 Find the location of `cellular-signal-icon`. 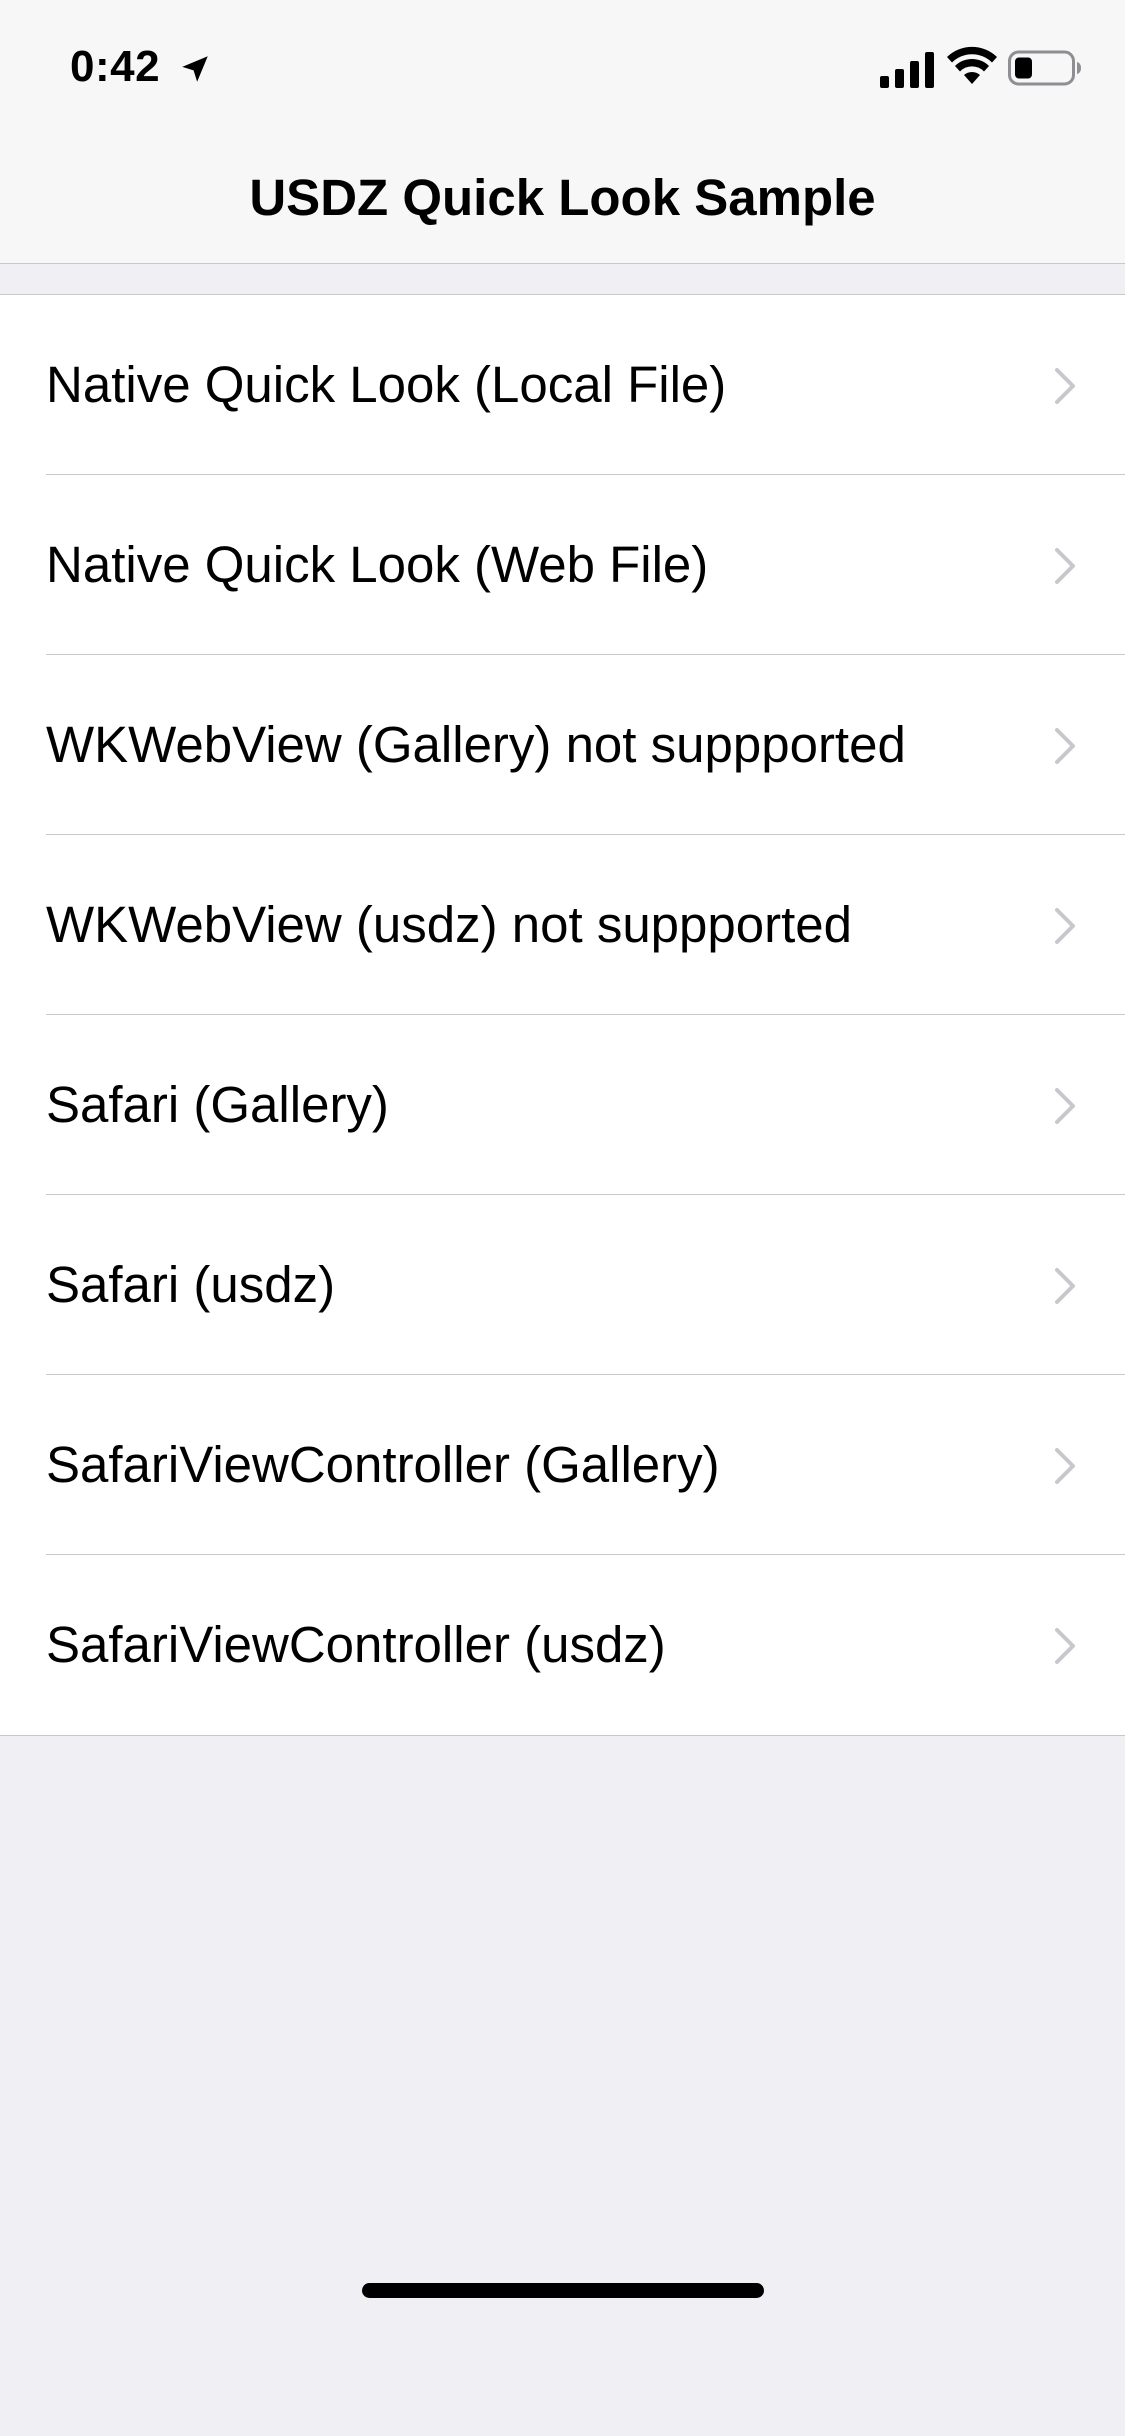

cellular-signal-icon is located at coordinates (907, 70).